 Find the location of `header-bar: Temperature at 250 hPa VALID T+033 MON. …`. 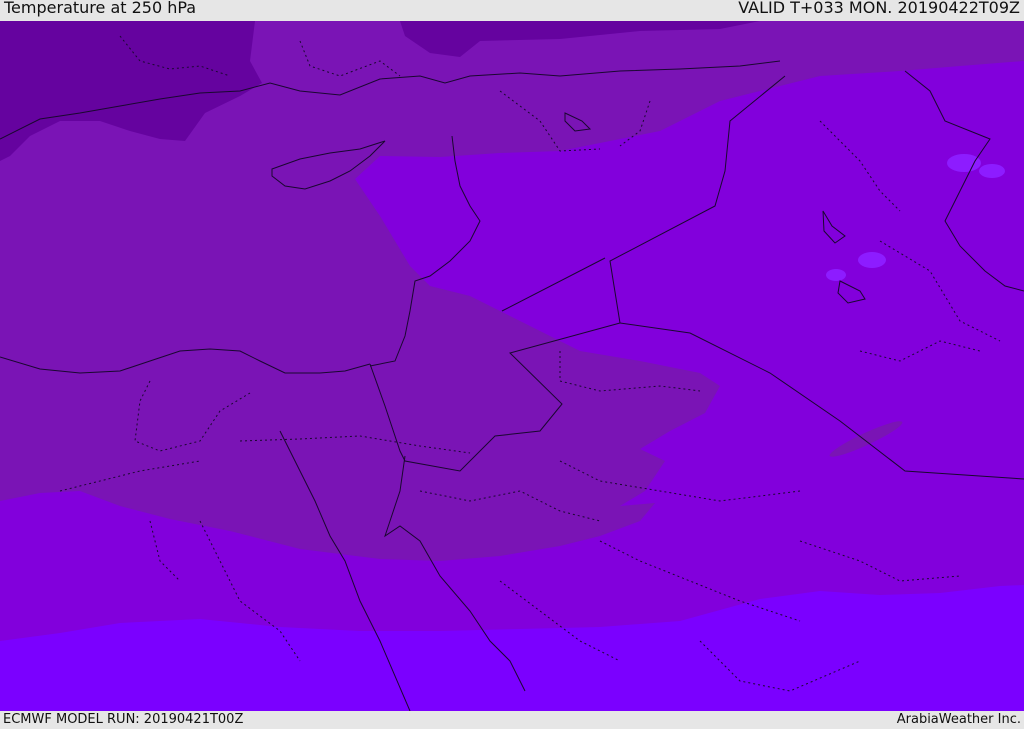

header-bar: Temperature at 250 hPa VALID T+033 MON. … is located at coordinates (512, 10).